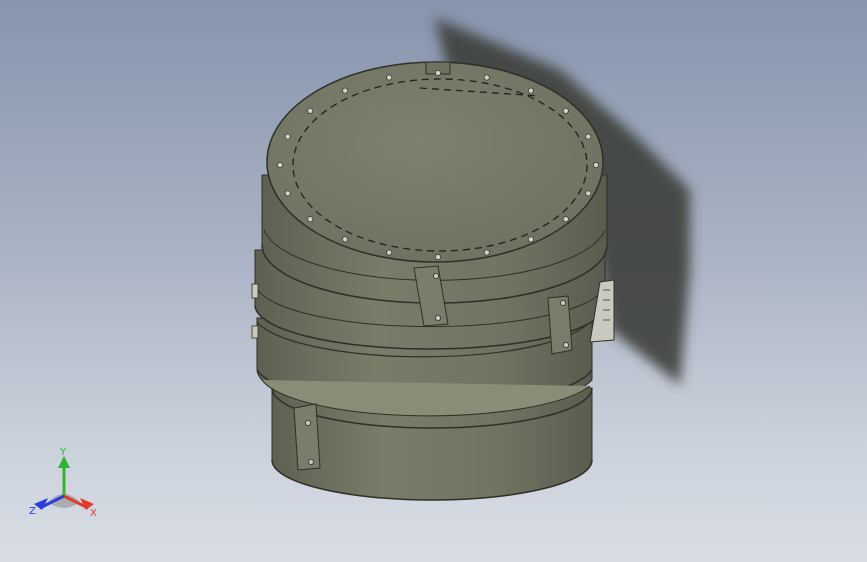 This screenshot has width=867, height=562. I want to click on x-axis-label: X, so click(93, 513).